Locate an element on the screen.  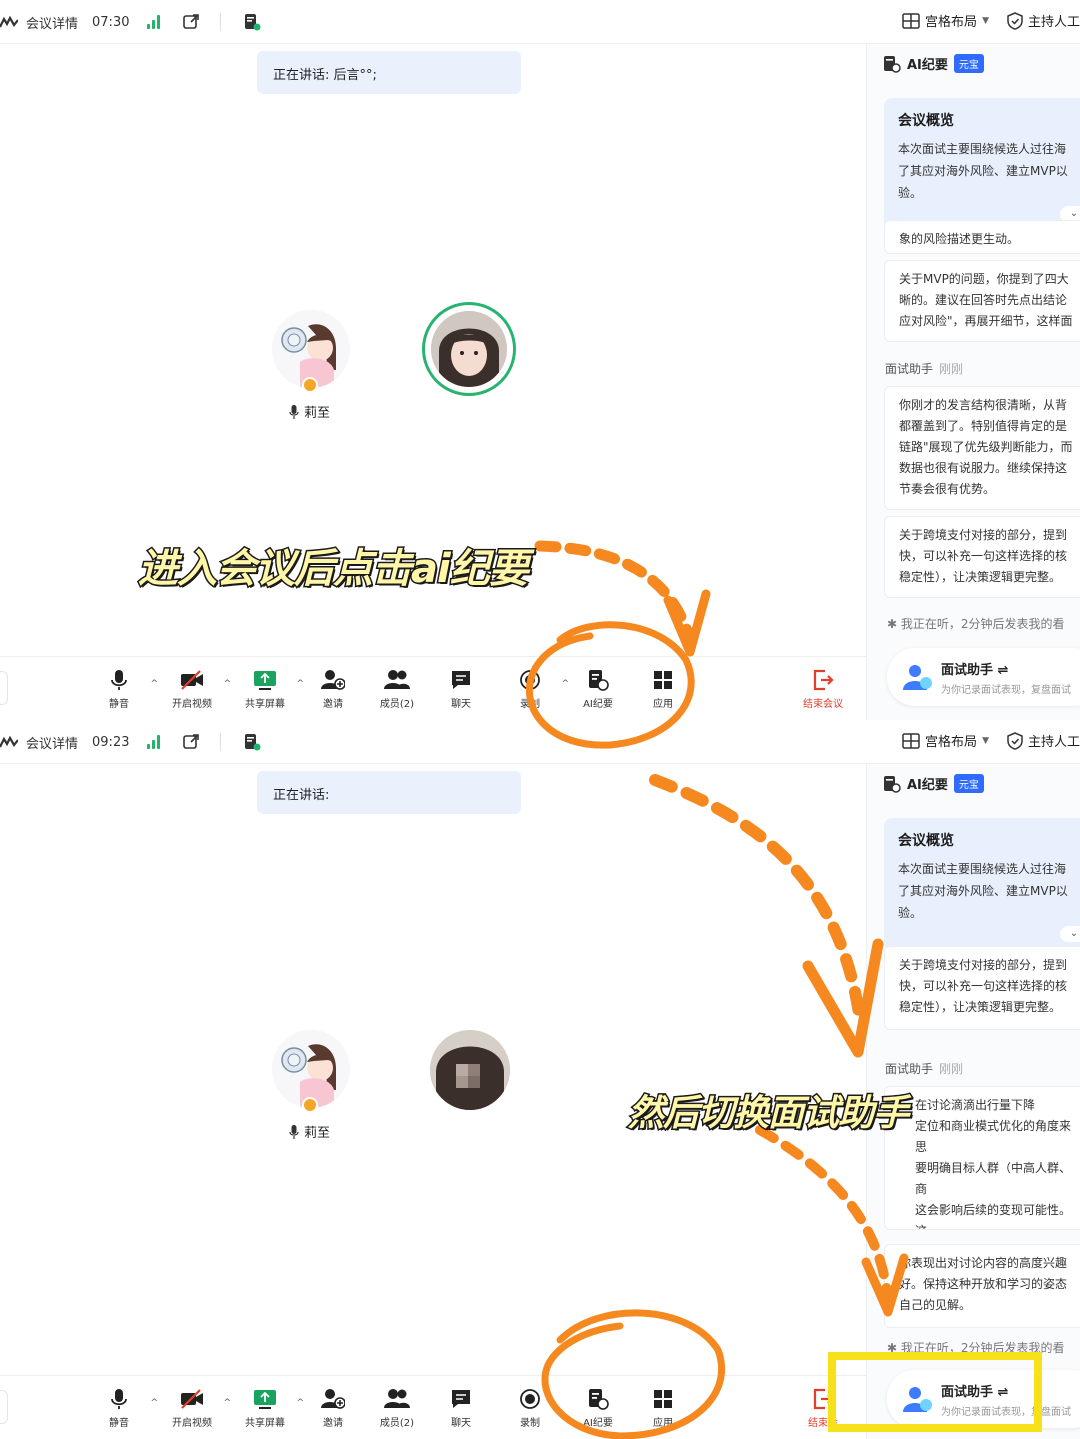
collapse-chevron-icon: ⌄ is located at coordinates (1070, 934).